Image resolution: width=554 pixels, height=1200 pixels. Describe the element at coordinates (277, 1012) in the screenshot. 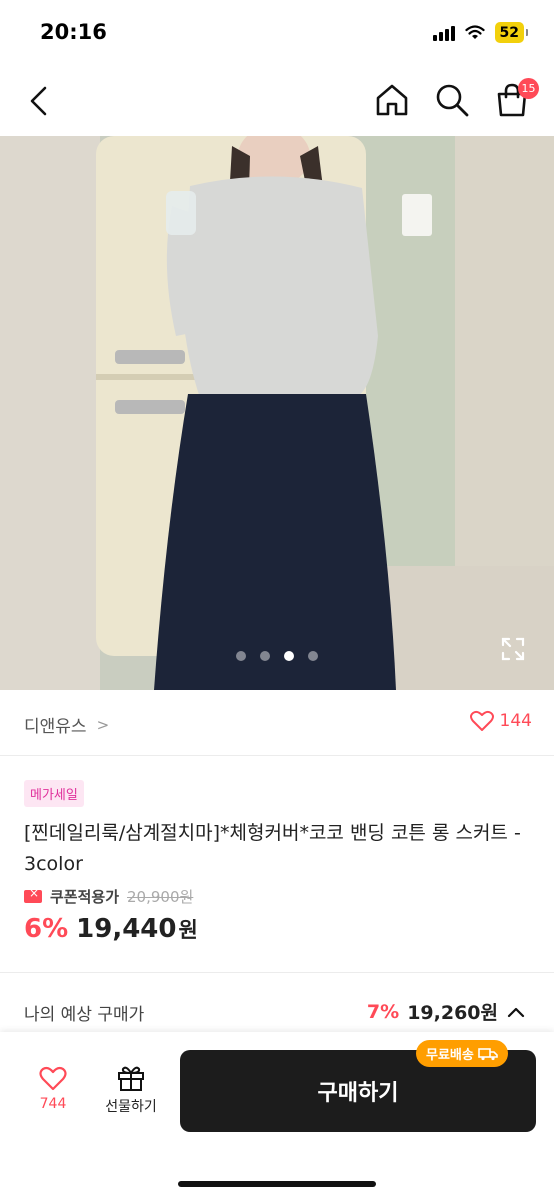

I see `expected-price-row: 나의 예상 구매가 7% 19,260원` at that location.